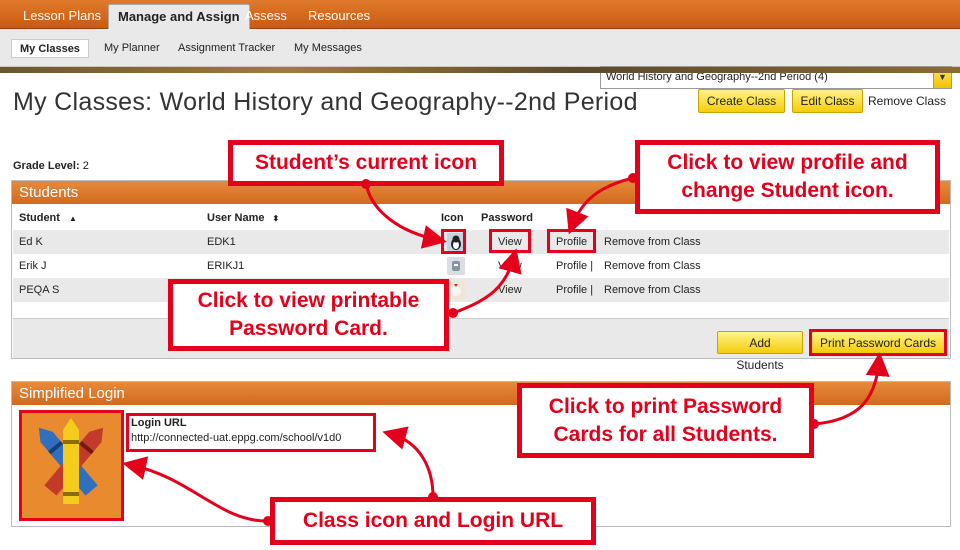  What do you see at coordinates (195, 489) in the screenshot?
I see `arrow-class-icon` at bounding box center [195, 489].